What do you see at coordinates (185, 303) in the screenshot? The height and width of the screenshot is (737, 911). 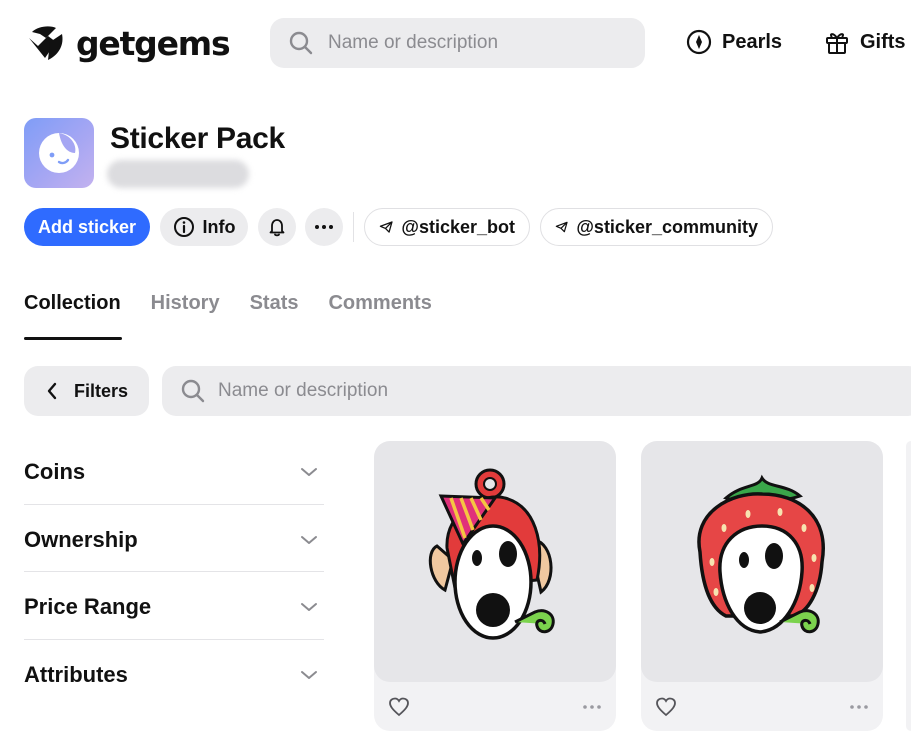 I see `tab-history: History` at bounding box center [185, 303].